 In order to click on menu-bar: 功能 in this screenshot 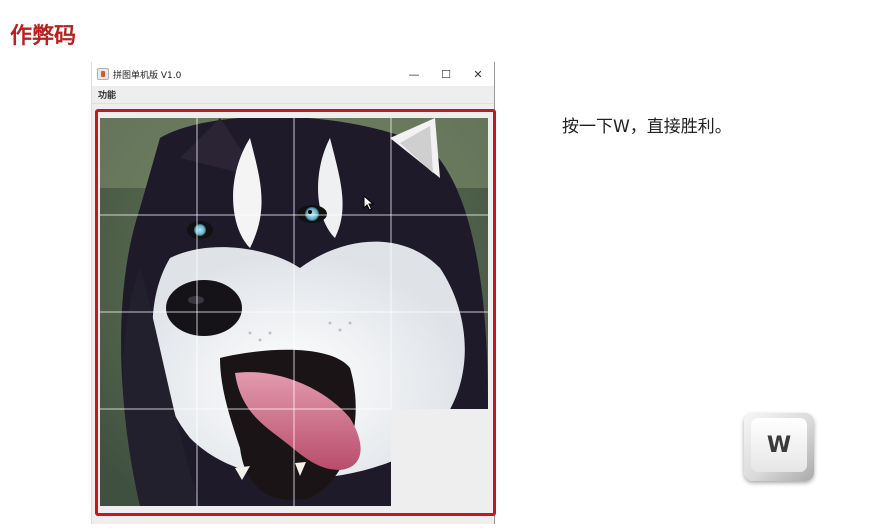, I will do `click(293, 95)`.